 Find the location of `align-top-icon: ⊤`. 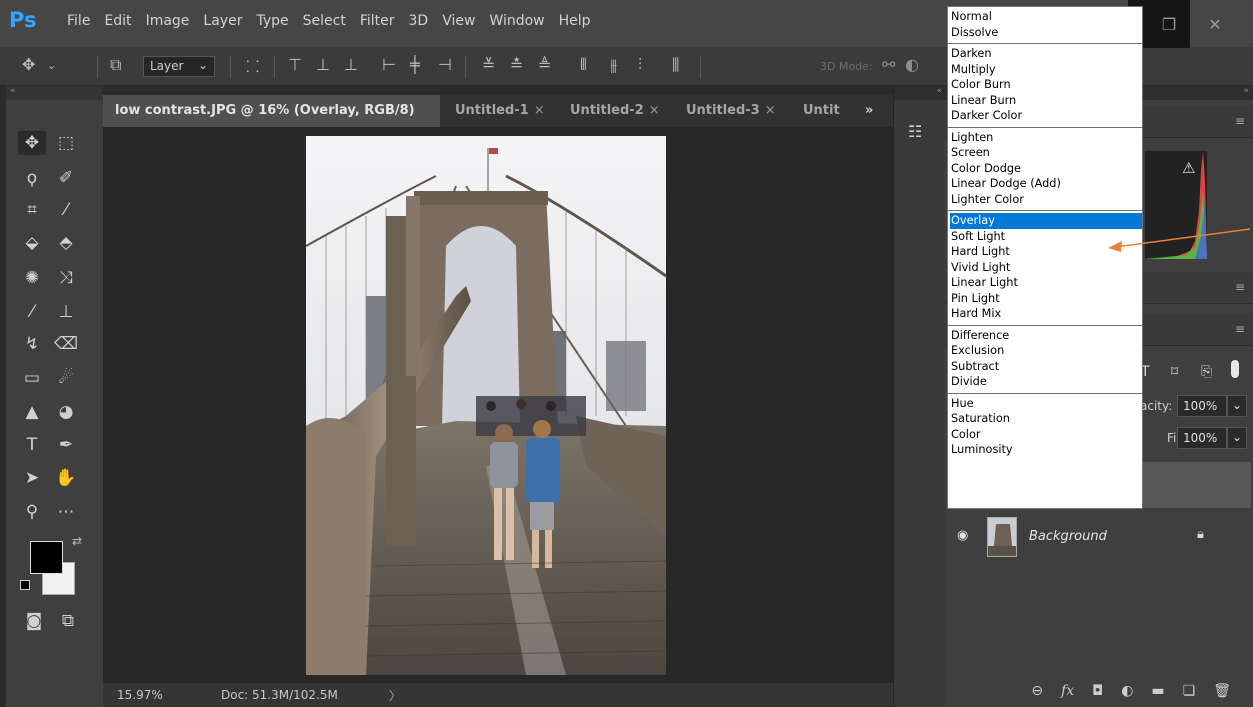

align-top-icon: ⊤ is located at coordinates (295, 64).